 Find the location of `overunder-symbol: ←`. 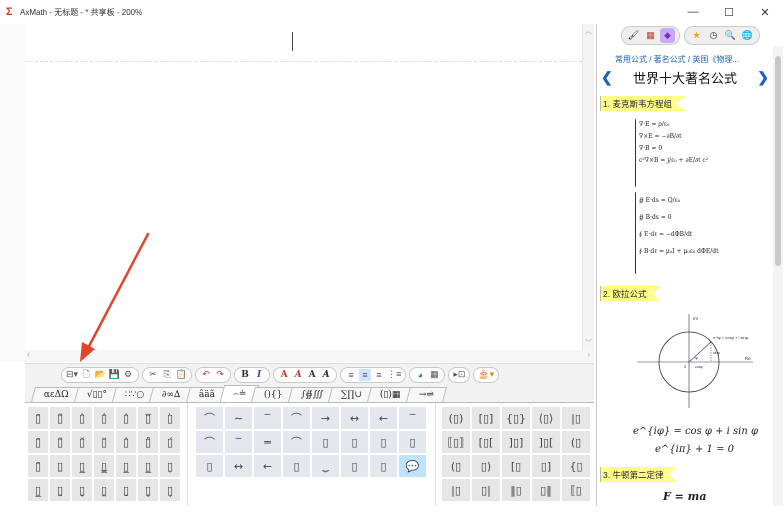

overunder-symbol: ← is located at coordinates (267, 466).